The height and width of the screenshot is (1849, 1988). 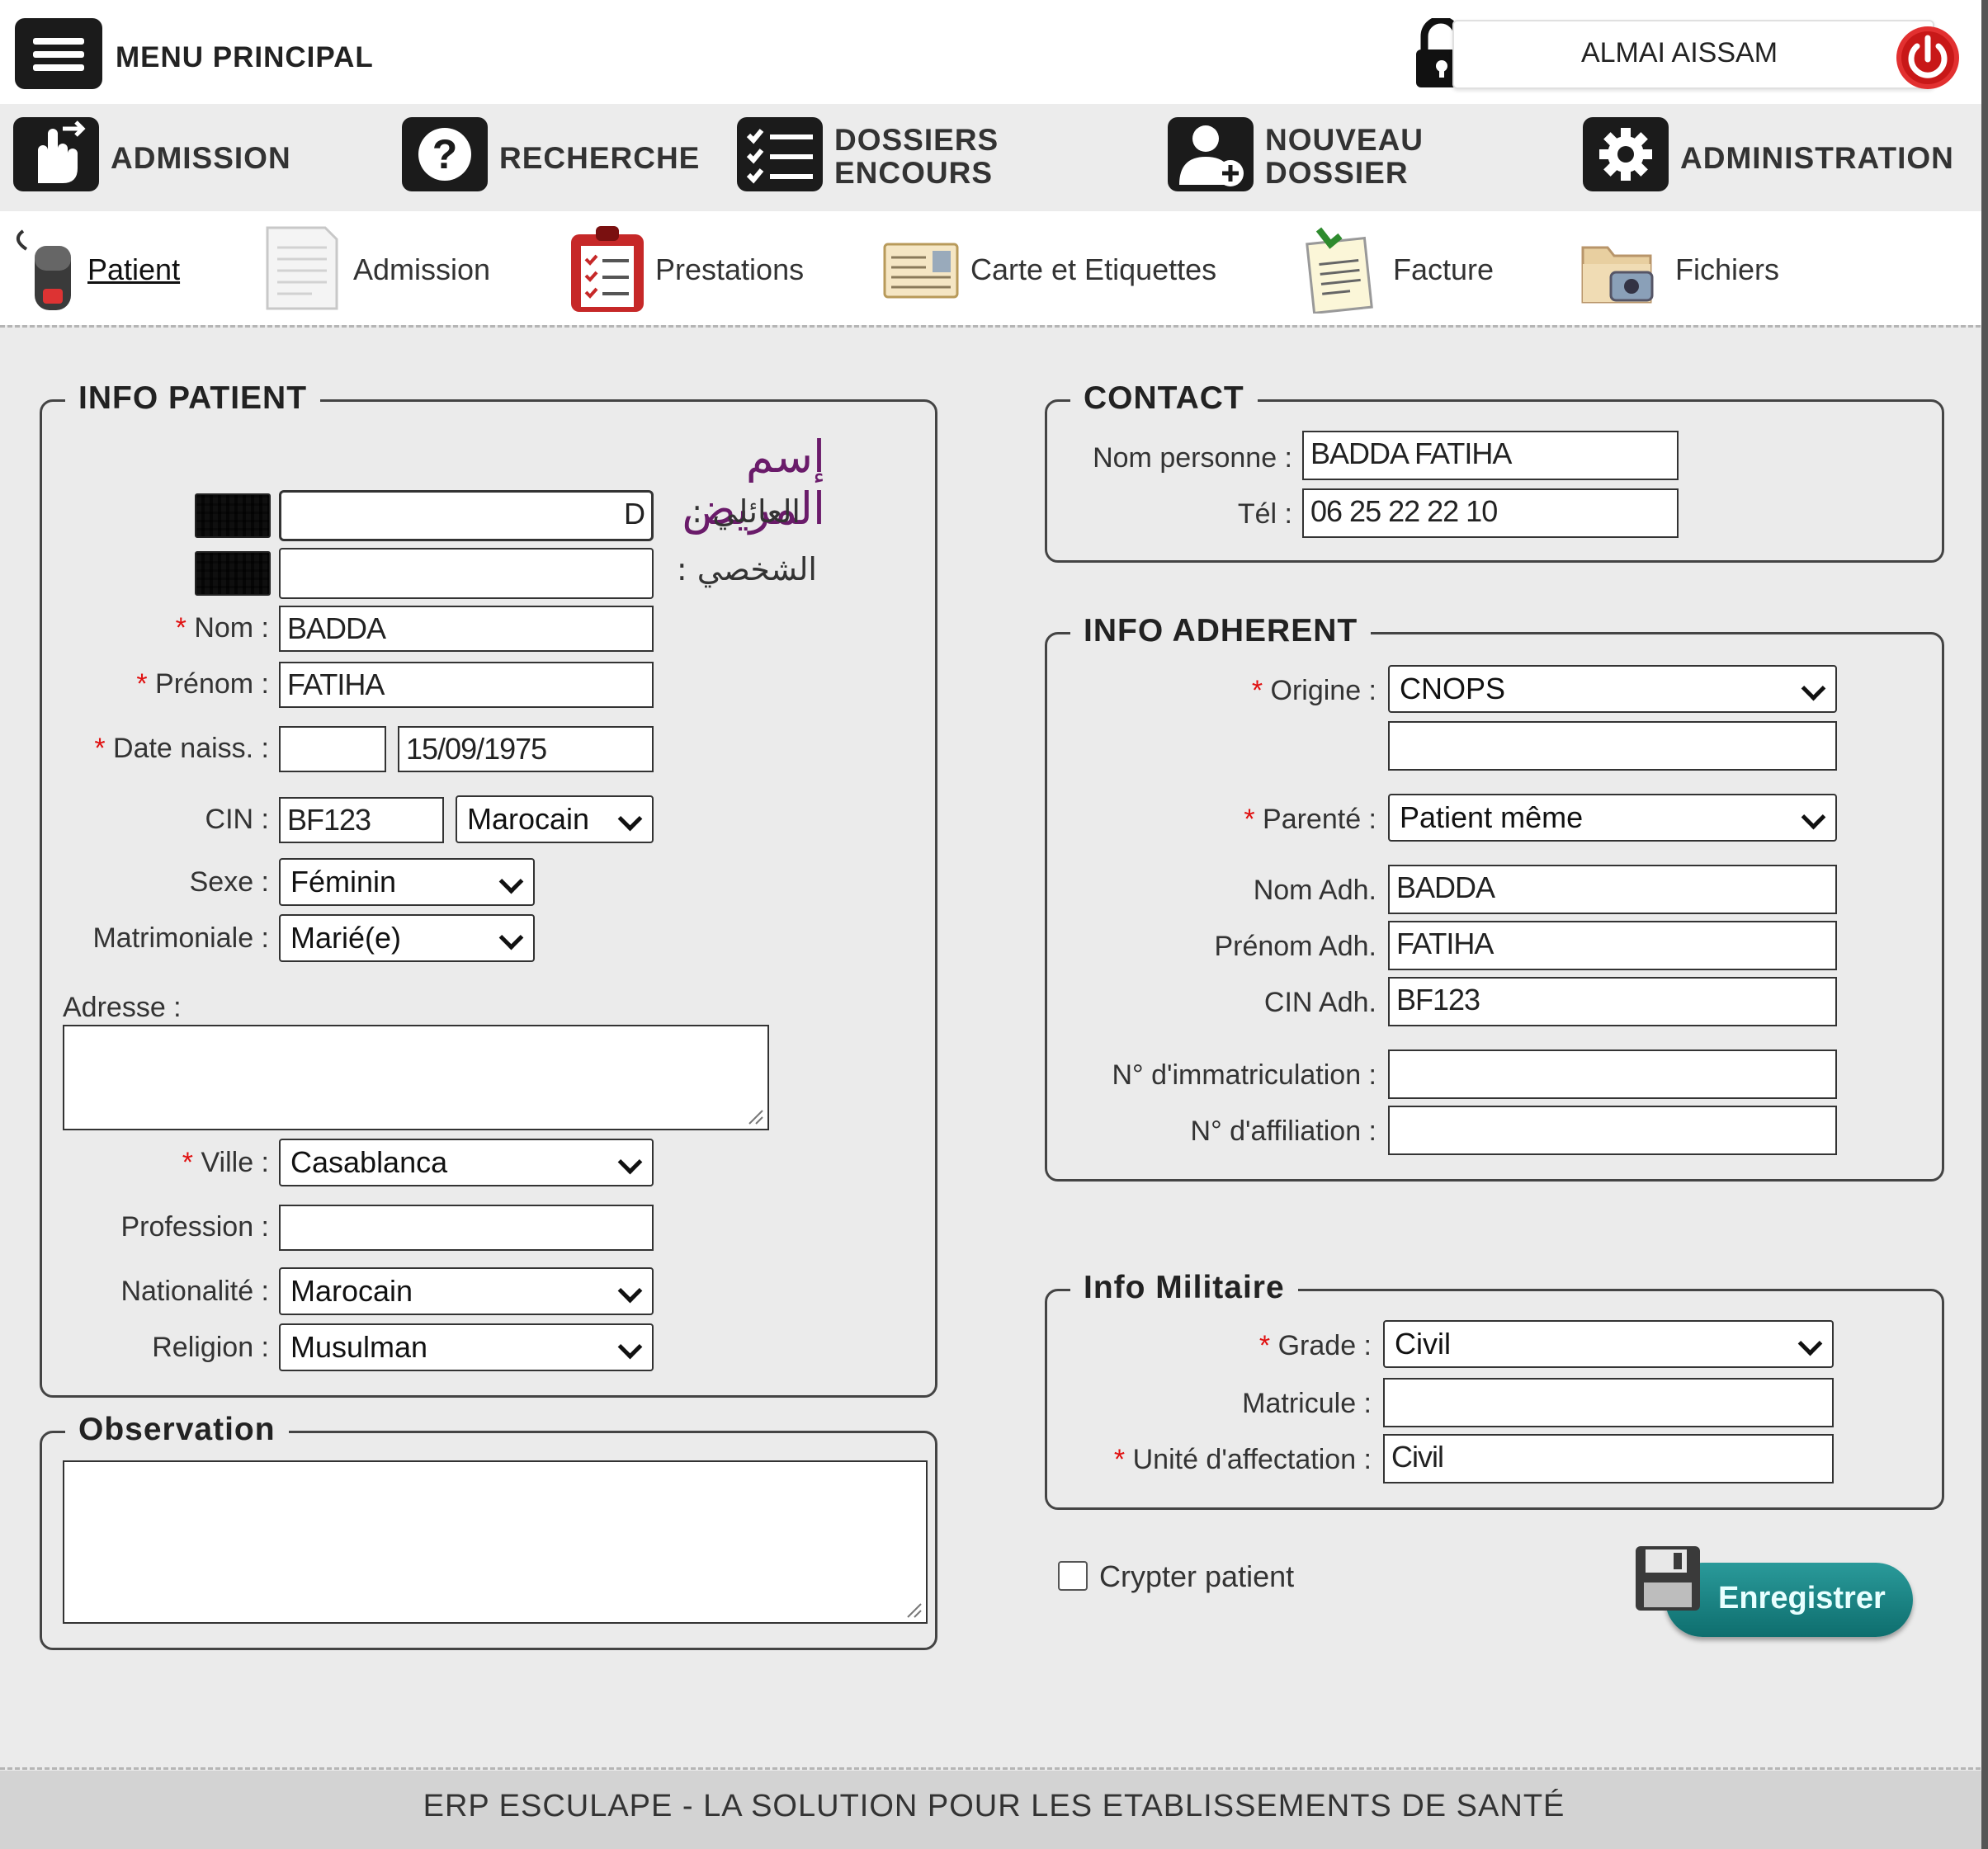 What do you see at coordinates (1310, 819) in the screenshot?
I see `parente-label: * Parenté :` at bounding box center [1310, 819].